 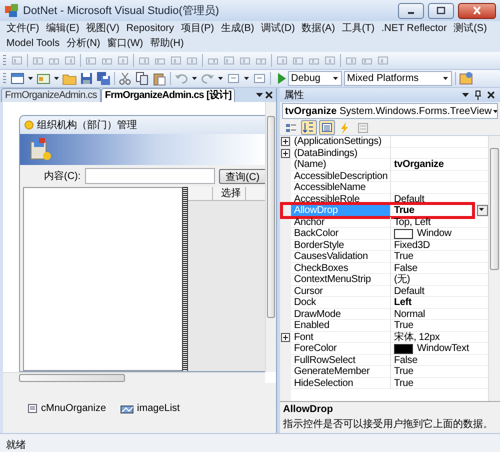 What do you see at coordinates (341, 153) in the screenshot?
I see `property-name: (DataBindings)` at bounding box center [341, 153].